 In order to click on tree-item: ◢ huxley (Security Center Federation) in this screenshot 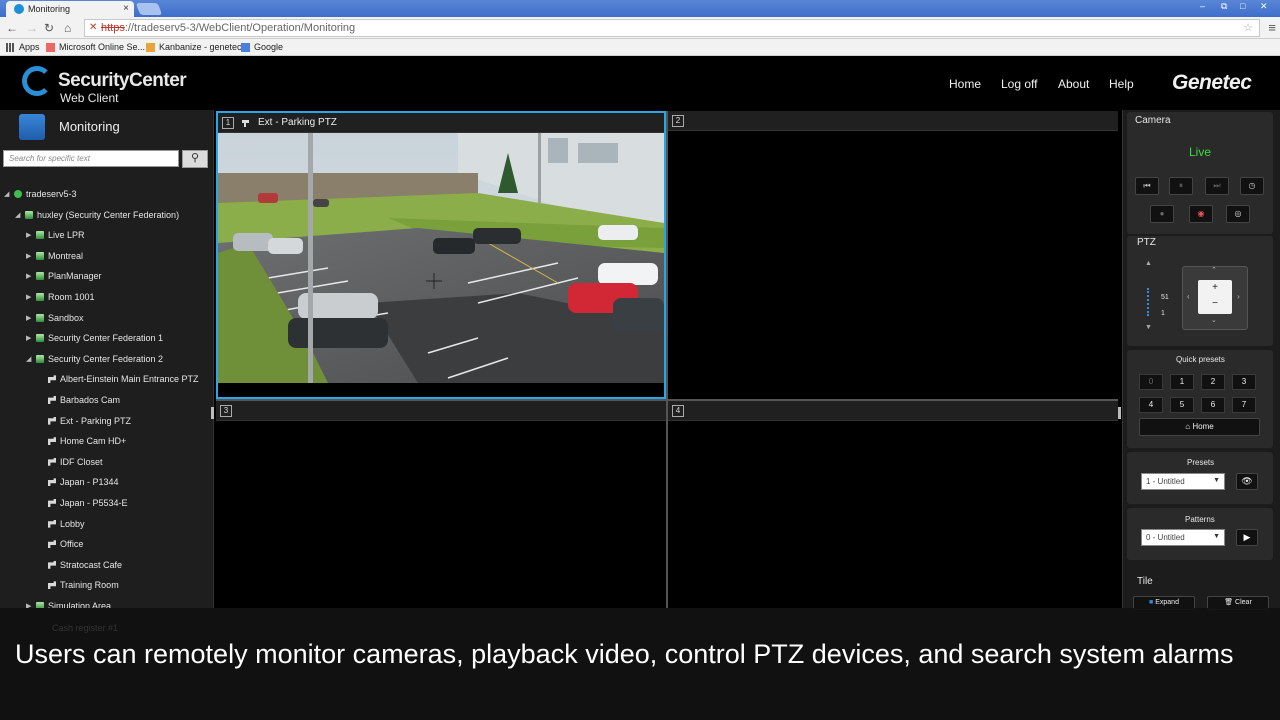, I will do `click(97, 215)`.